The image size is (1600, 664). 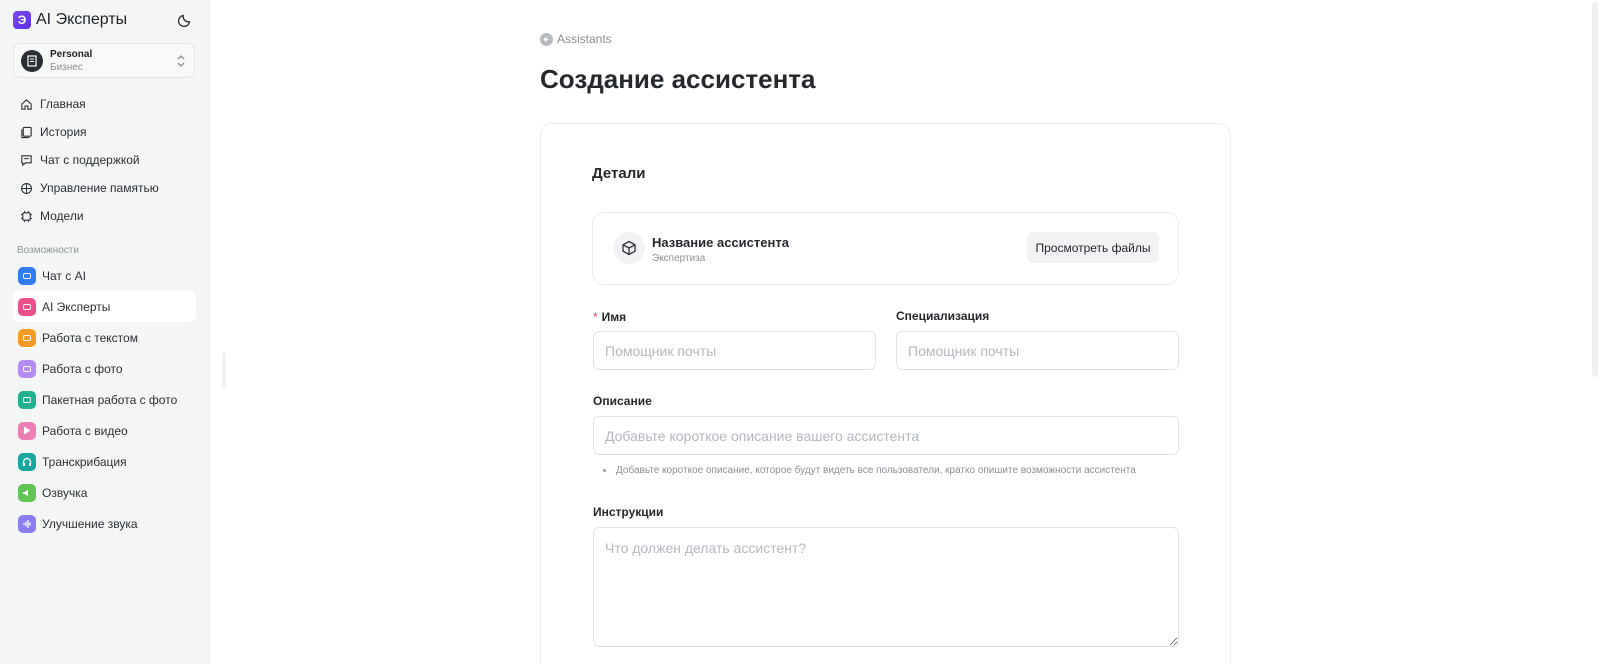 What do you see at coordinates (614, 317) in the screenshot?
I see `name-label-text: Имя` at bounding box center [614, 317].